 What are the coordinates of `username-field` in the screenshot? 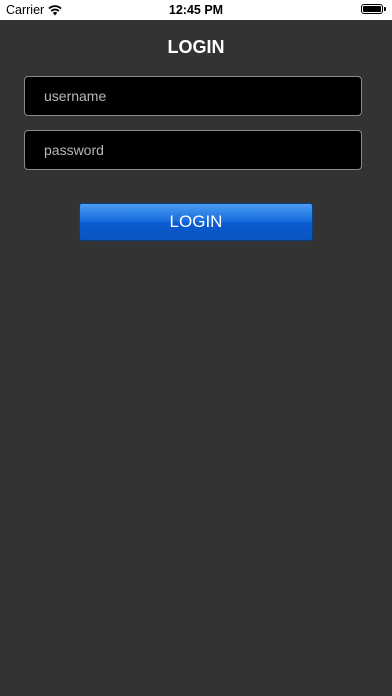 It's located at (193, 96).